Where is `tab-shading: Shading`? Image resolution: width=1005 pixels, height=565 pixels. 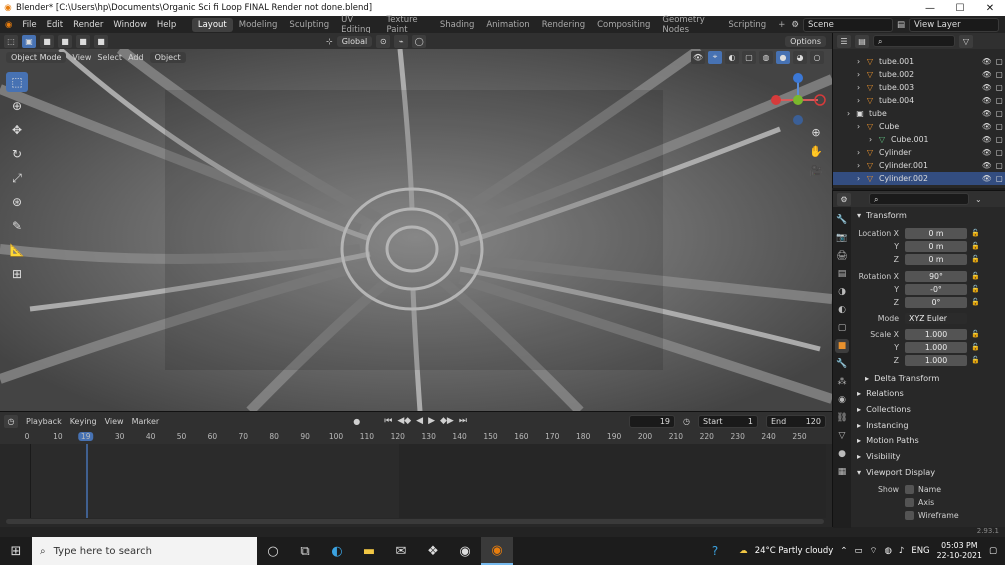
tab-shading: Shading is located at coordinates (457, 25).